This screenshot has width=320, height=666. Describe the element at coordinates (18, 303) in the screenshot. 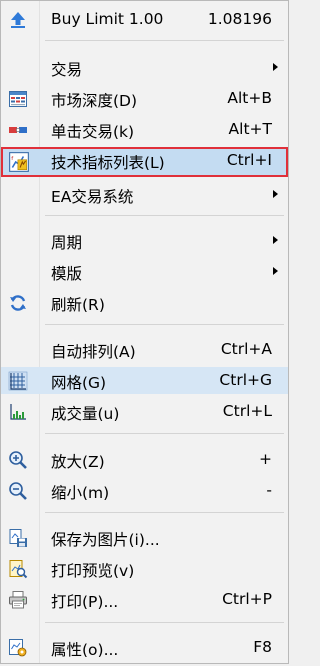

I see `refresh-icon` at that location.